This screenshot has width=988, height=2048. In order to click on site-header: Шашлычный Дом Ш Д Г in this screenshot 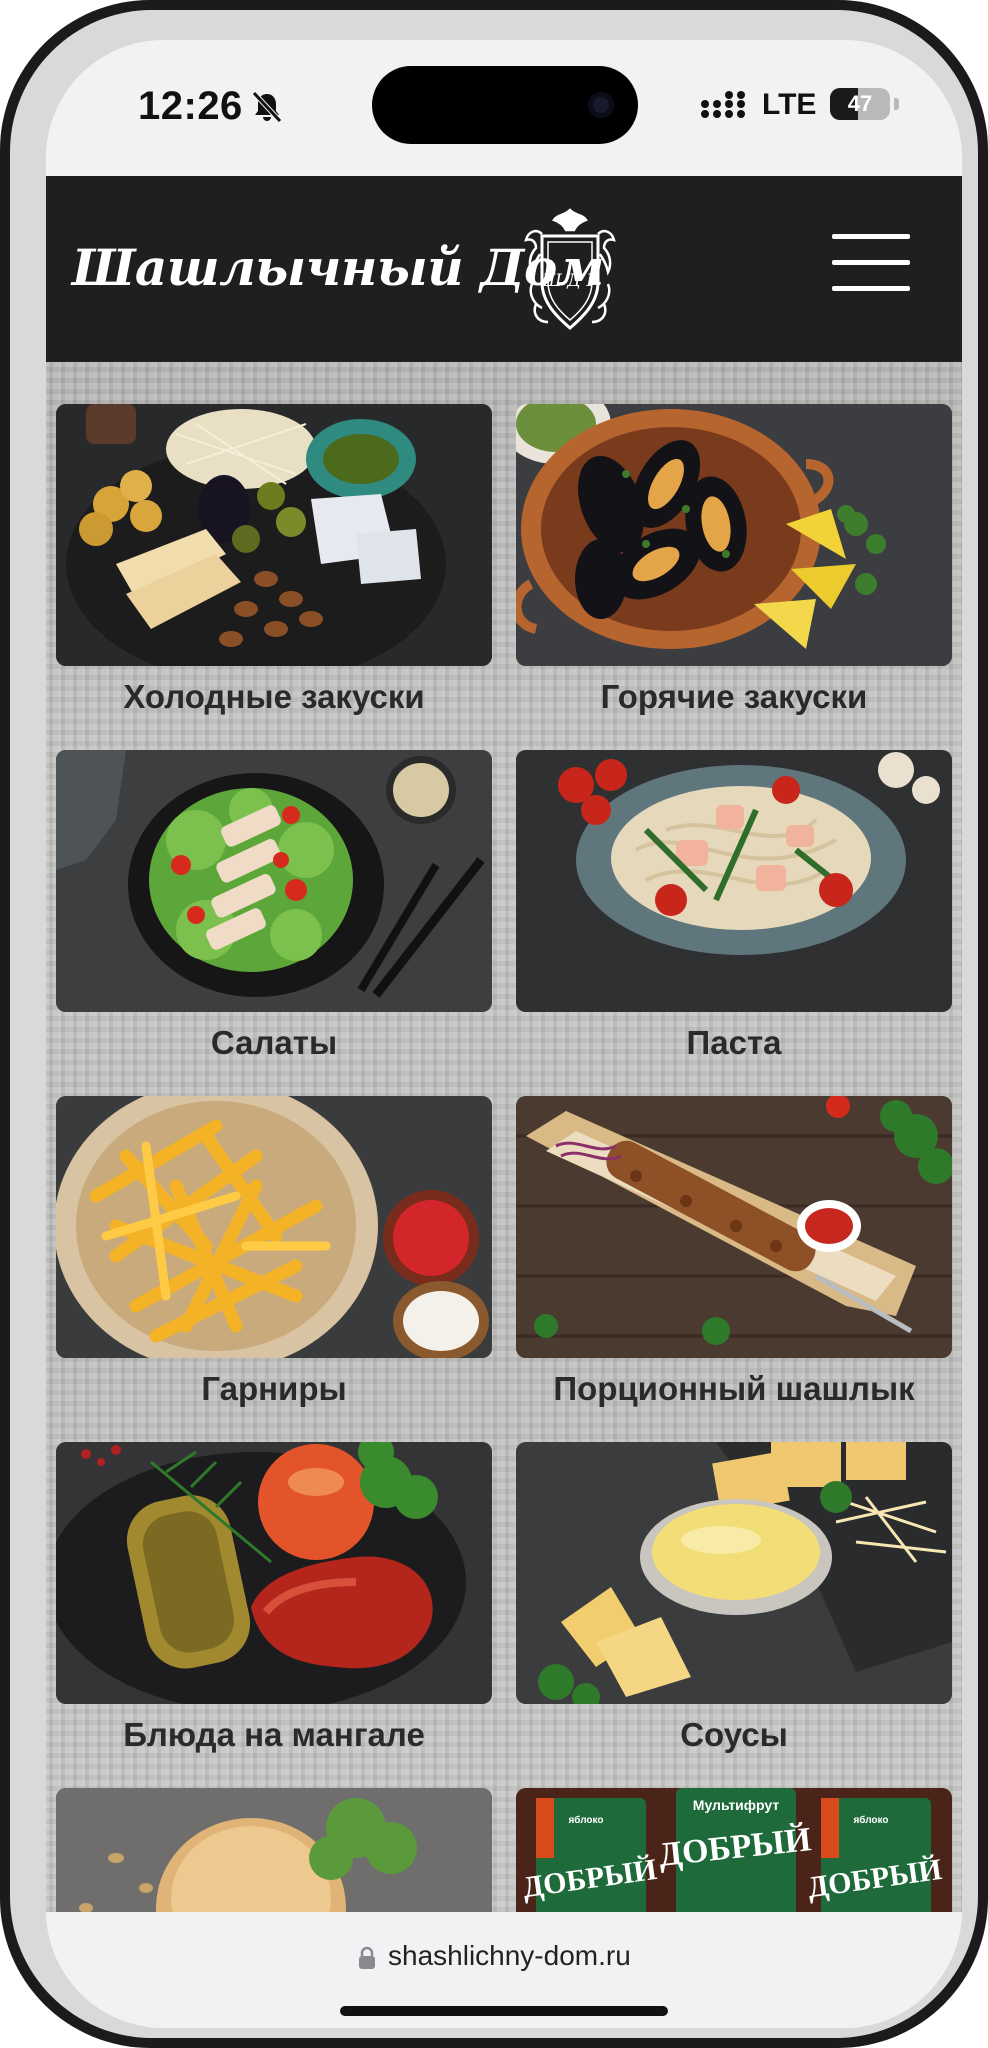, I will do `click(504, 269)`.